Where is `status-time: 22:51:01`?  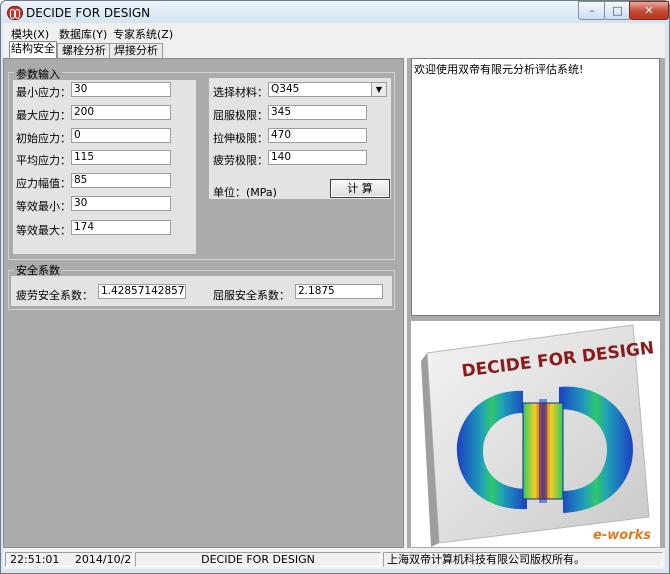
status-time: 22:51:01 is located at coordinates (35, 559).